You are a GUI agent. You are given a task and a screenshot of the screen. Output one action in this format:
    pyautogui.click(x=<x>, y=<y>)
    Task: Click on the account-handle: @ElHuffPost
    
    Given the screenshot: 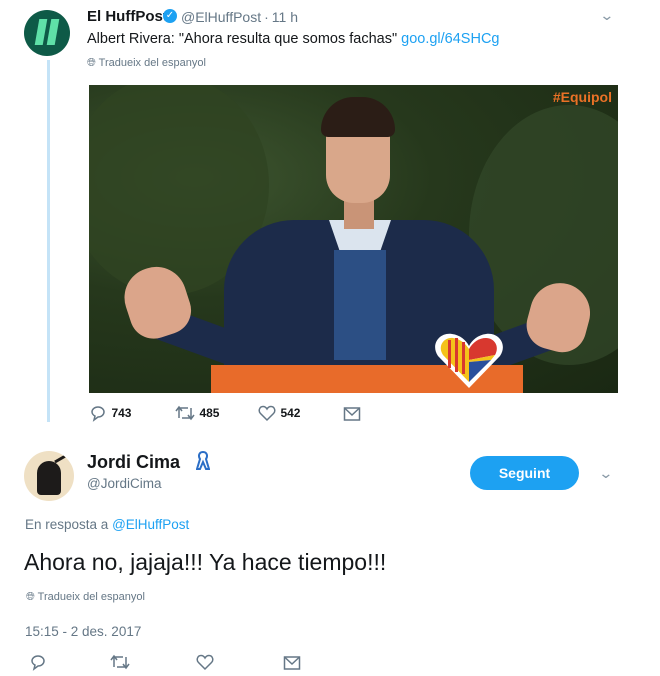 What is the action you would take?
    pyautogui.click(x=221, y=17)
    